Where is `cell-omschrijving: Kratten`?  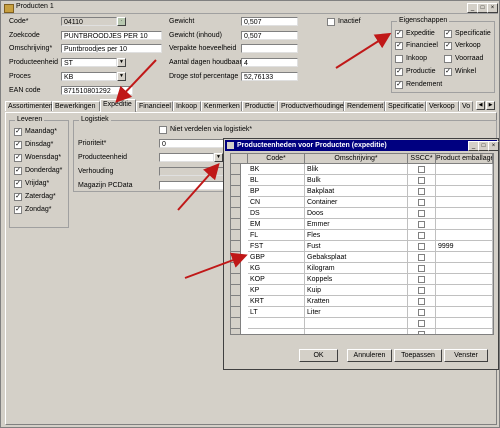
cell-omschrijving: Kratten is located at coordinates (356, 301).